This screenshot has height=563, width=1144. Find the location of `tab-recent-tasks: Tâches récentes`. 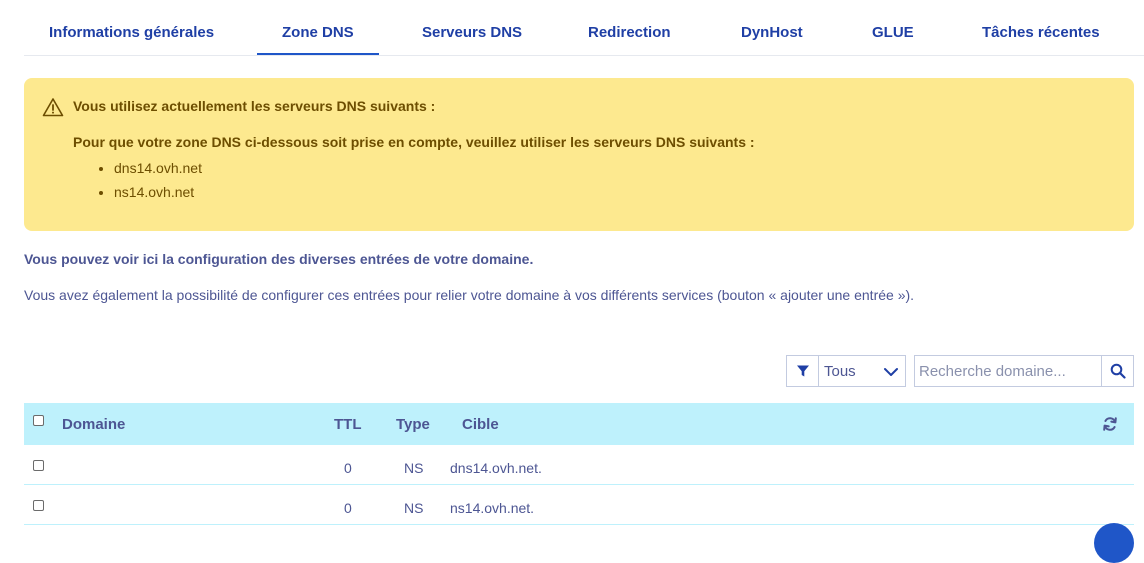

tab-recent-tasks: Tâches récentes is located at coordinates (1041, 32).